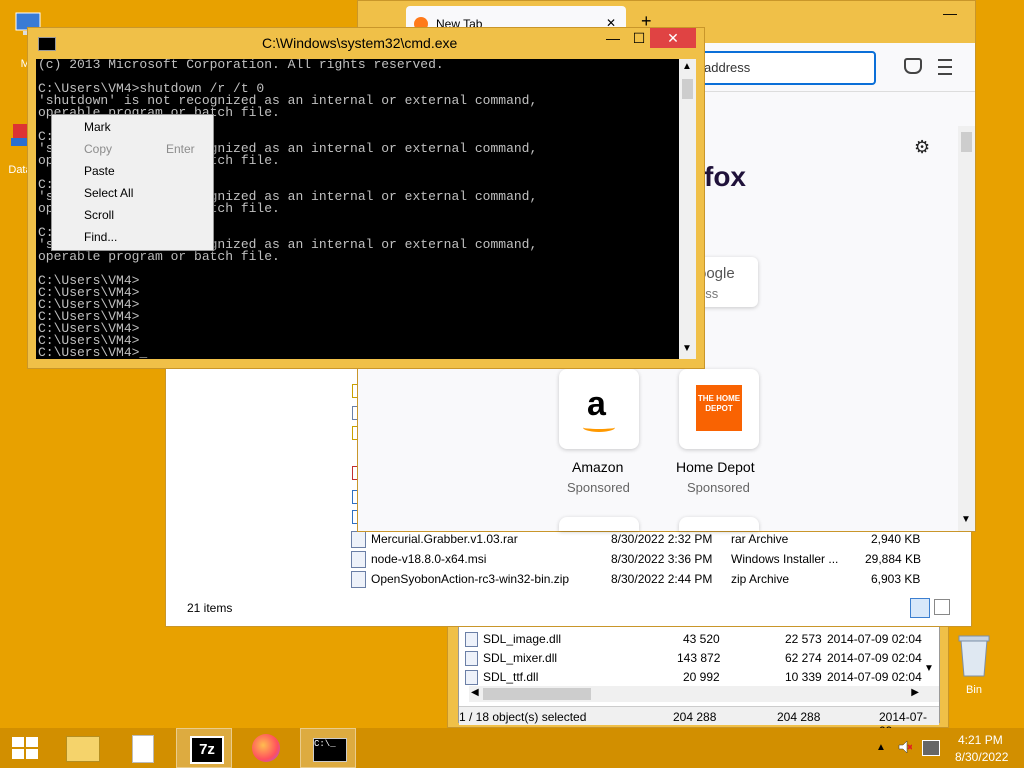 The width and height of the screenshot is (1024, 768). I want to click on cmd-icon, so click(47, 44).